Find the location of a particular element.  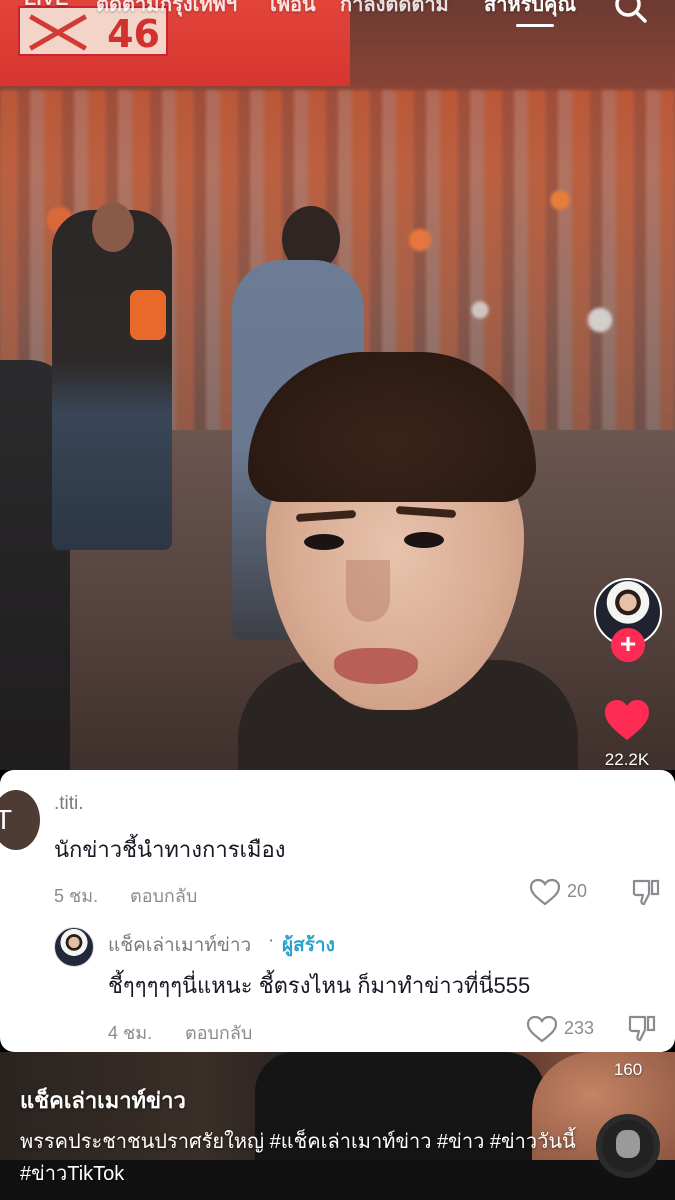

tab-bangkok: กรุงเทพฯ is located at coordinates (198, 10).